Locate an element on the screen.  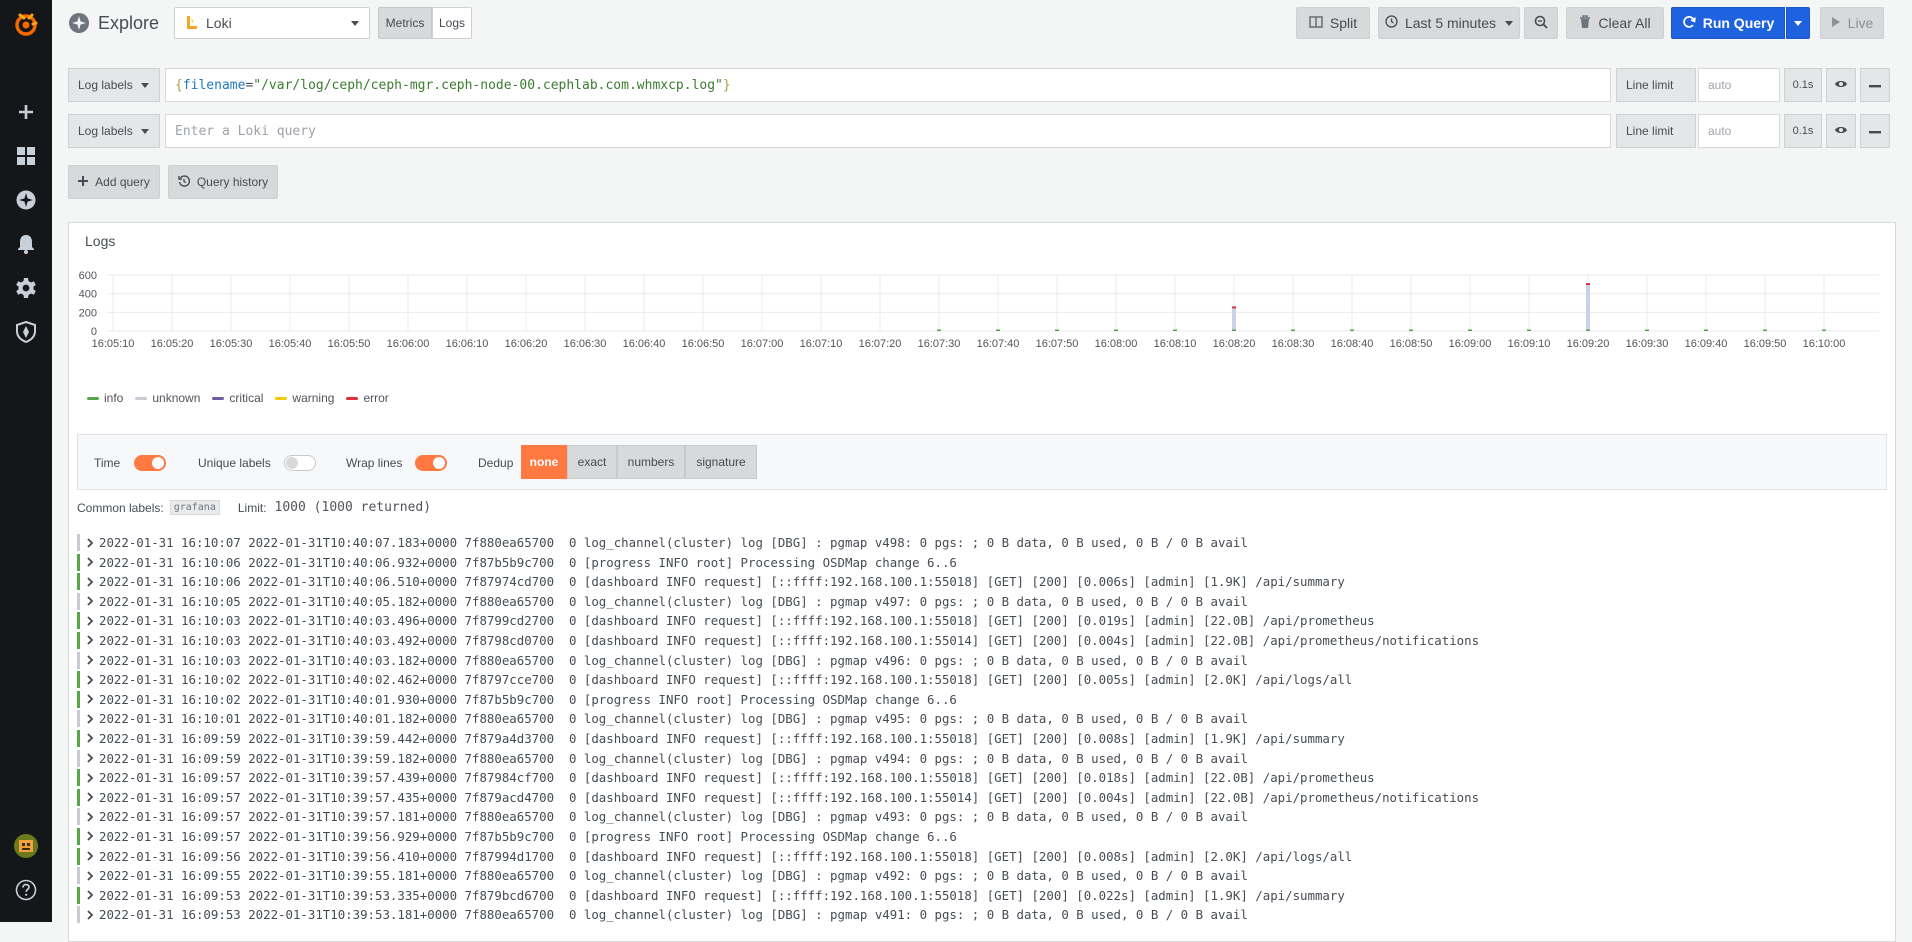
shield-icon is located at coordinates (26, 332).